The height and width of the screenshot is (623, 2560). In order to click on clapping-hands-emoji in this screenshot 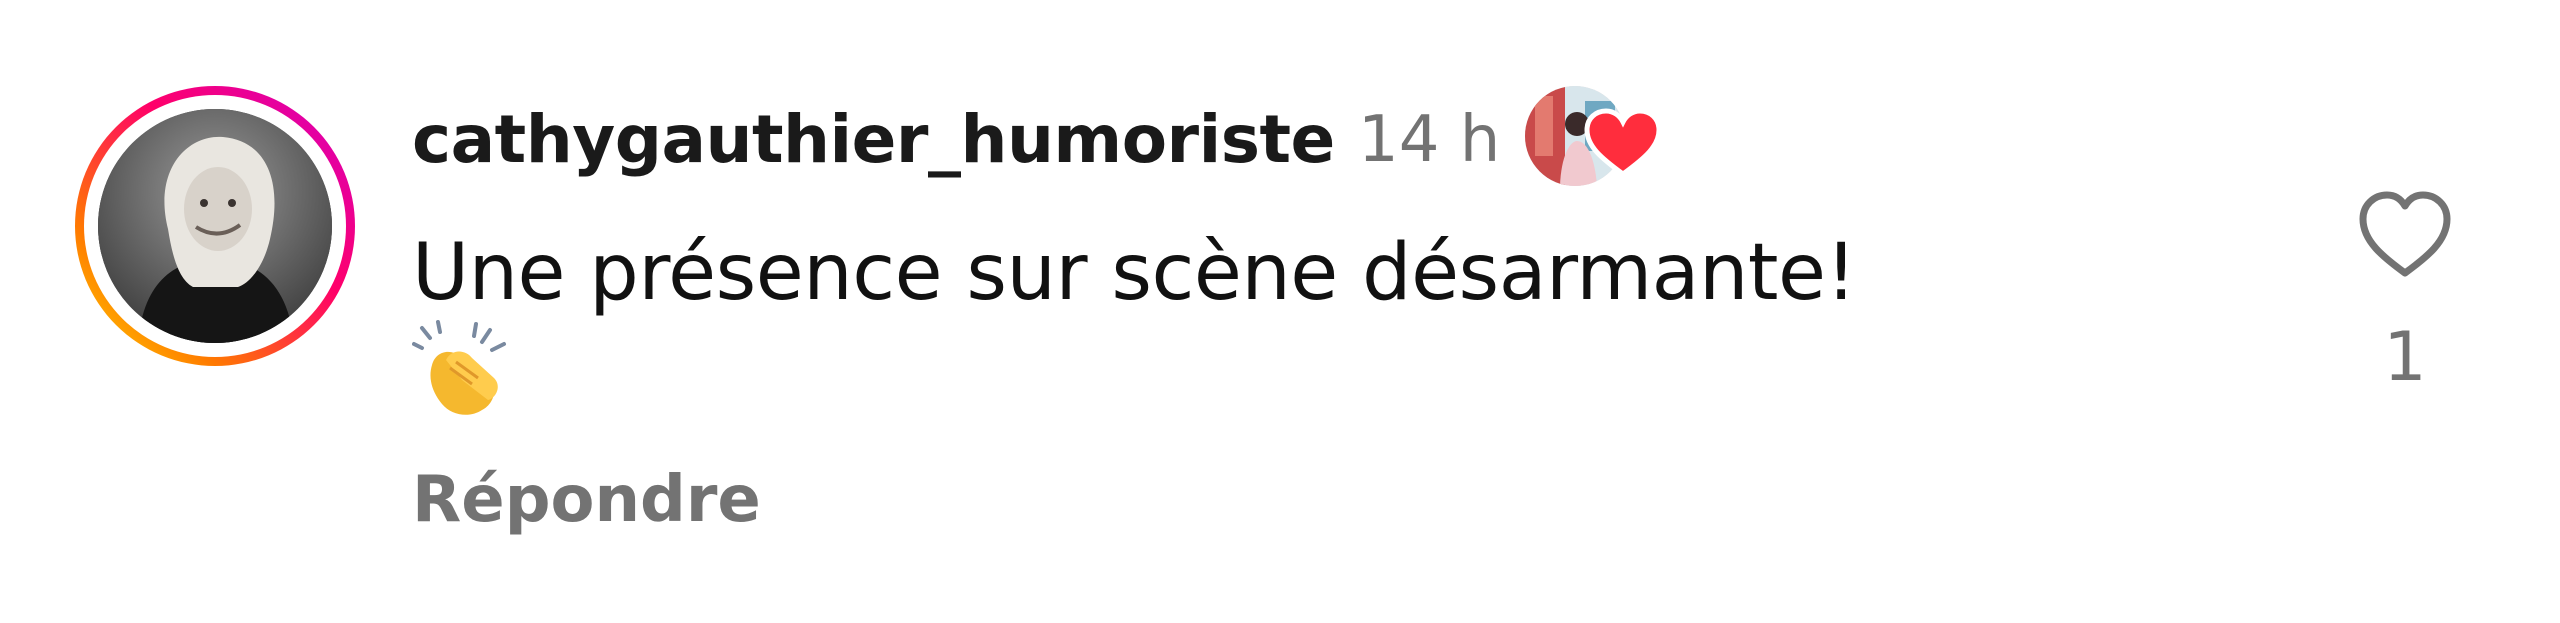, I will do `click(459, 367)`.